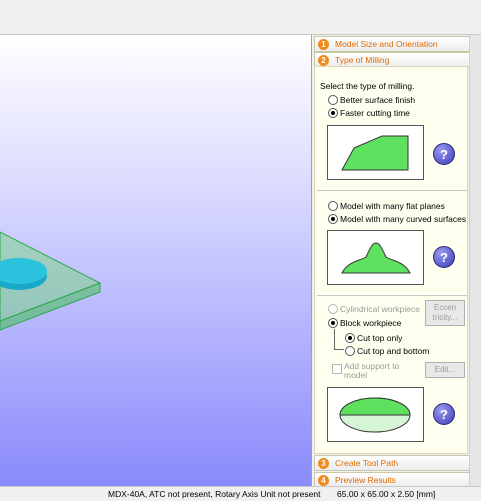 This screenshot has height=501, width=481. I want to click on cutting-preview-image, so click(375, 152).